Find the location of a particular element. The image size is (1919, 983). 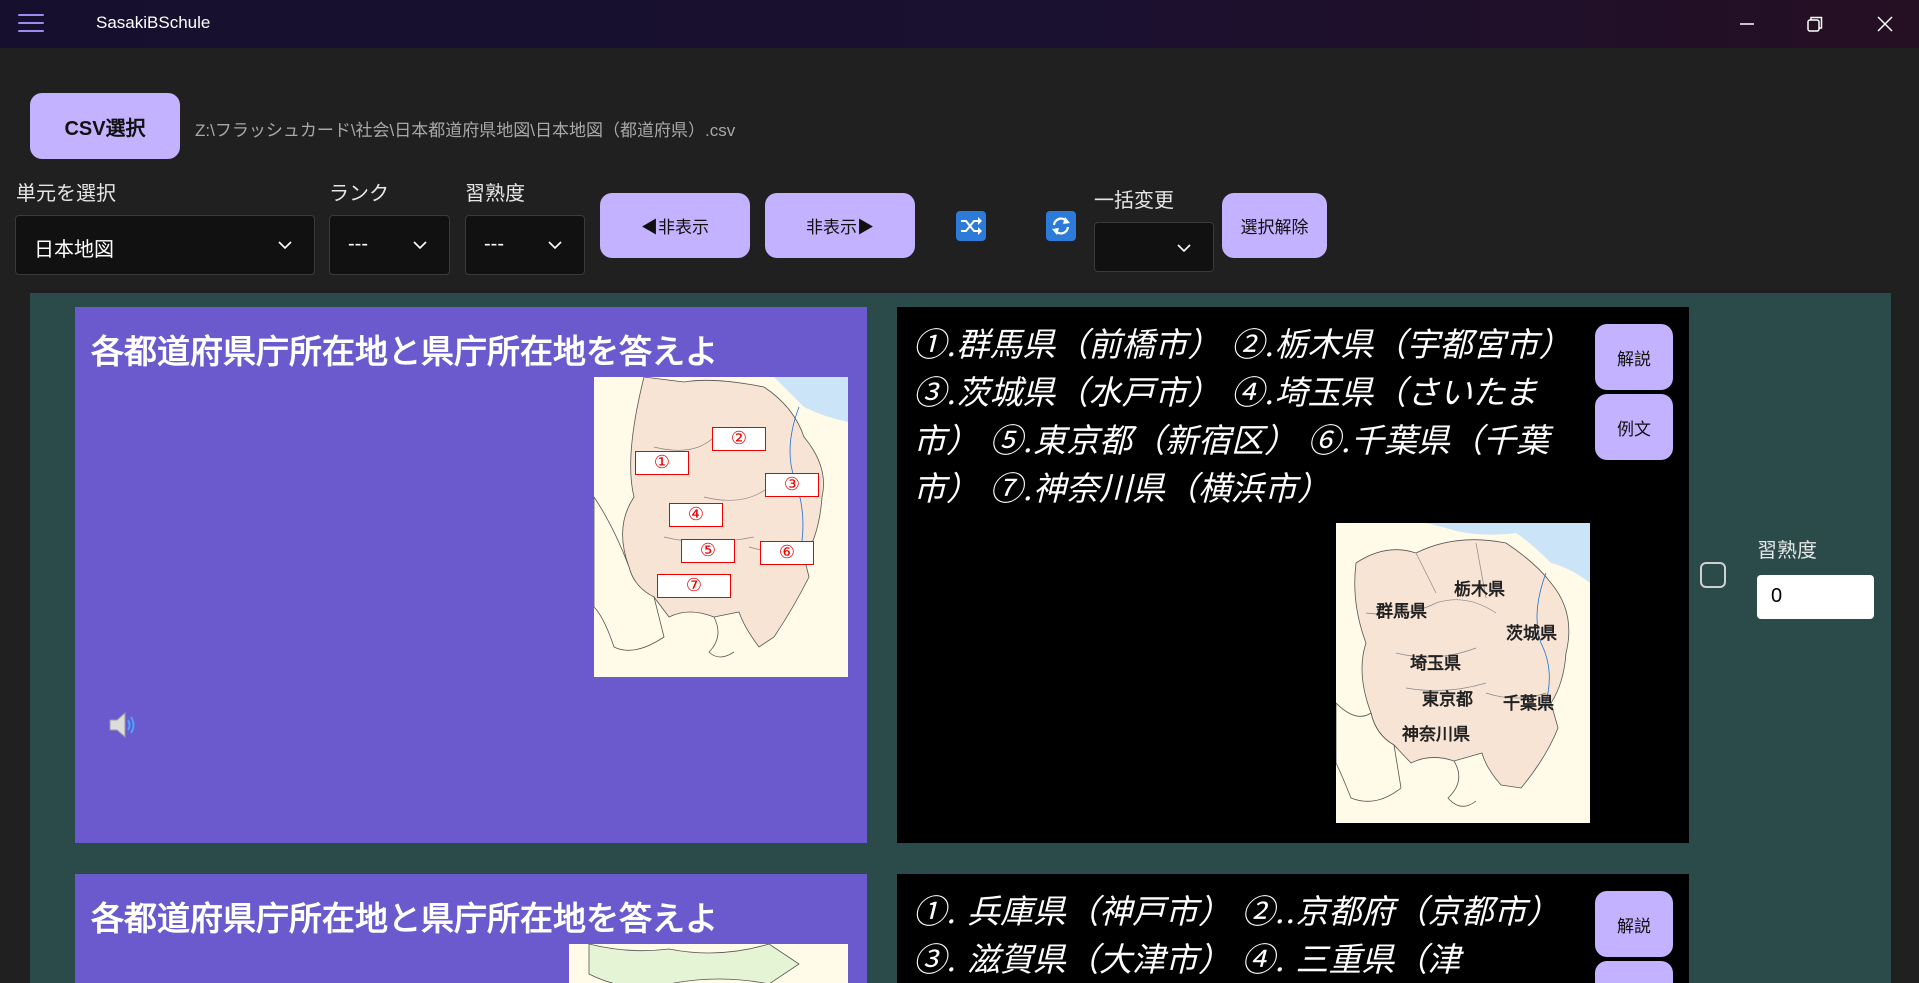

answer-map-image: 栃木県 群馬県 茨城県 埼玉県 東京都 千葉県 神奈川県 is located at coordinates (1463, 673).